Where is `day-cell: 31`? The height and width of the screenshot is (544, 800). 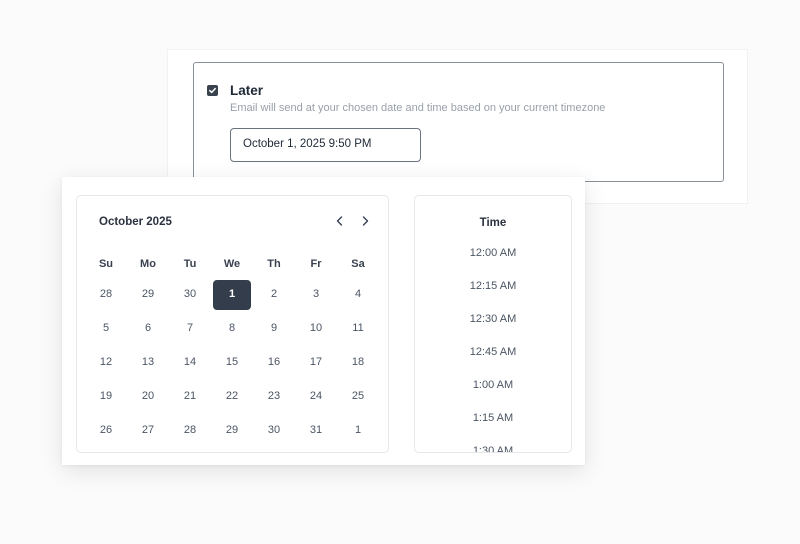
day-cell: 31 is located at coordinates (316, 431).